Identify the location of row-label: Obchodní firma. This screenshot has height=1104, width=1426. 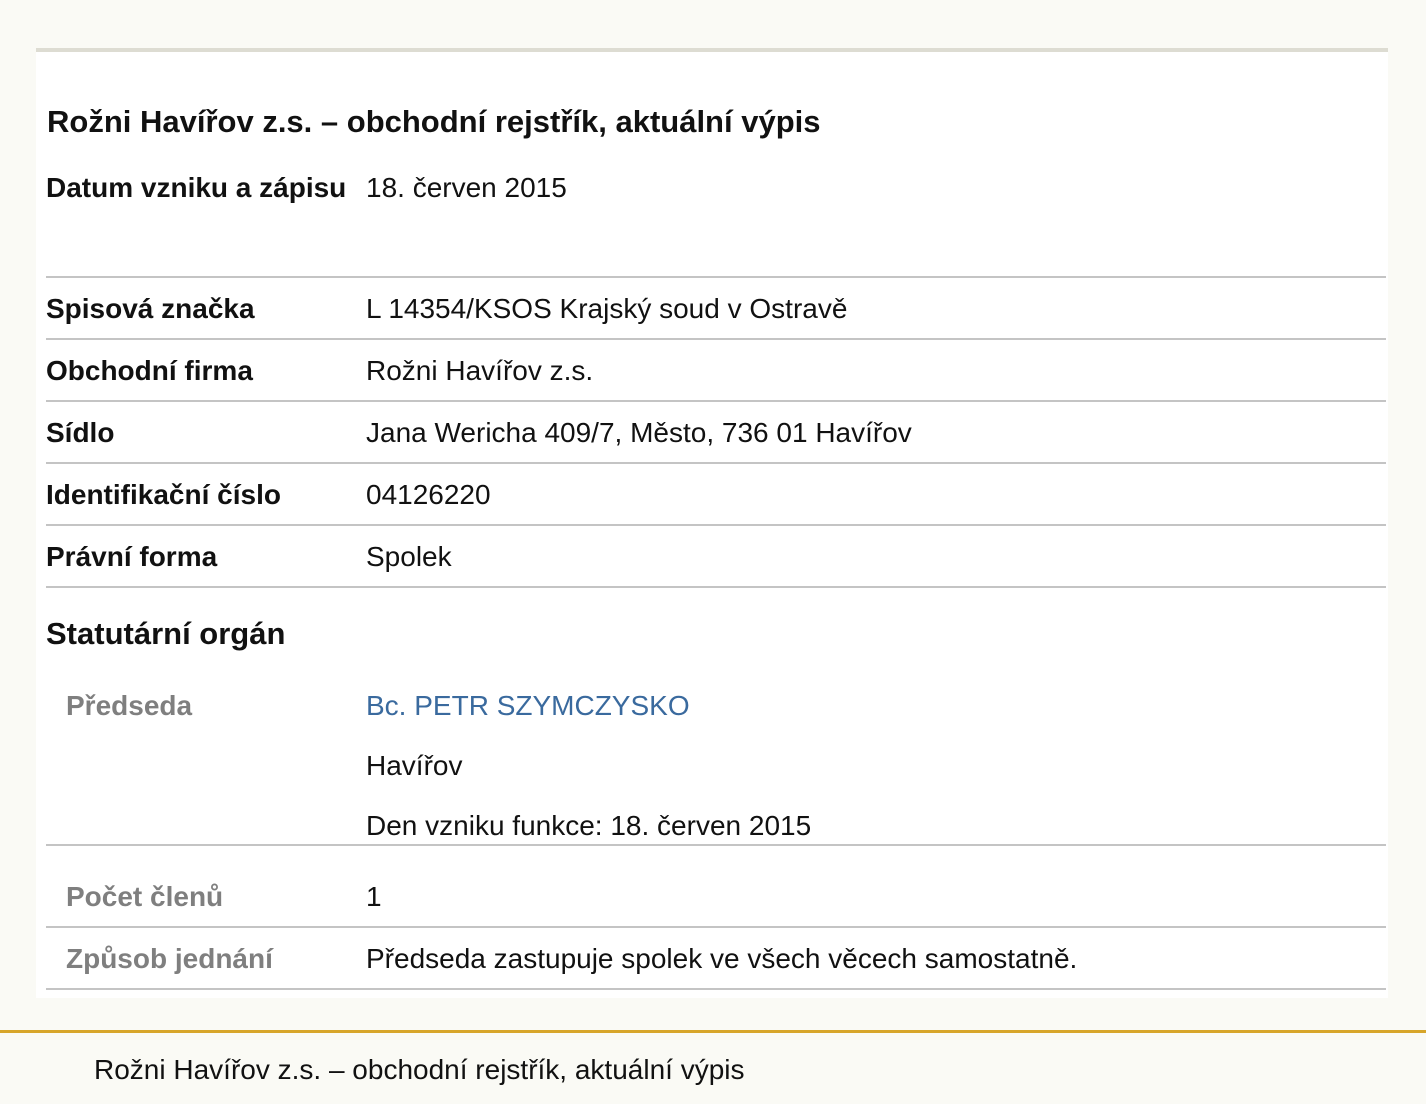
(149, 370).